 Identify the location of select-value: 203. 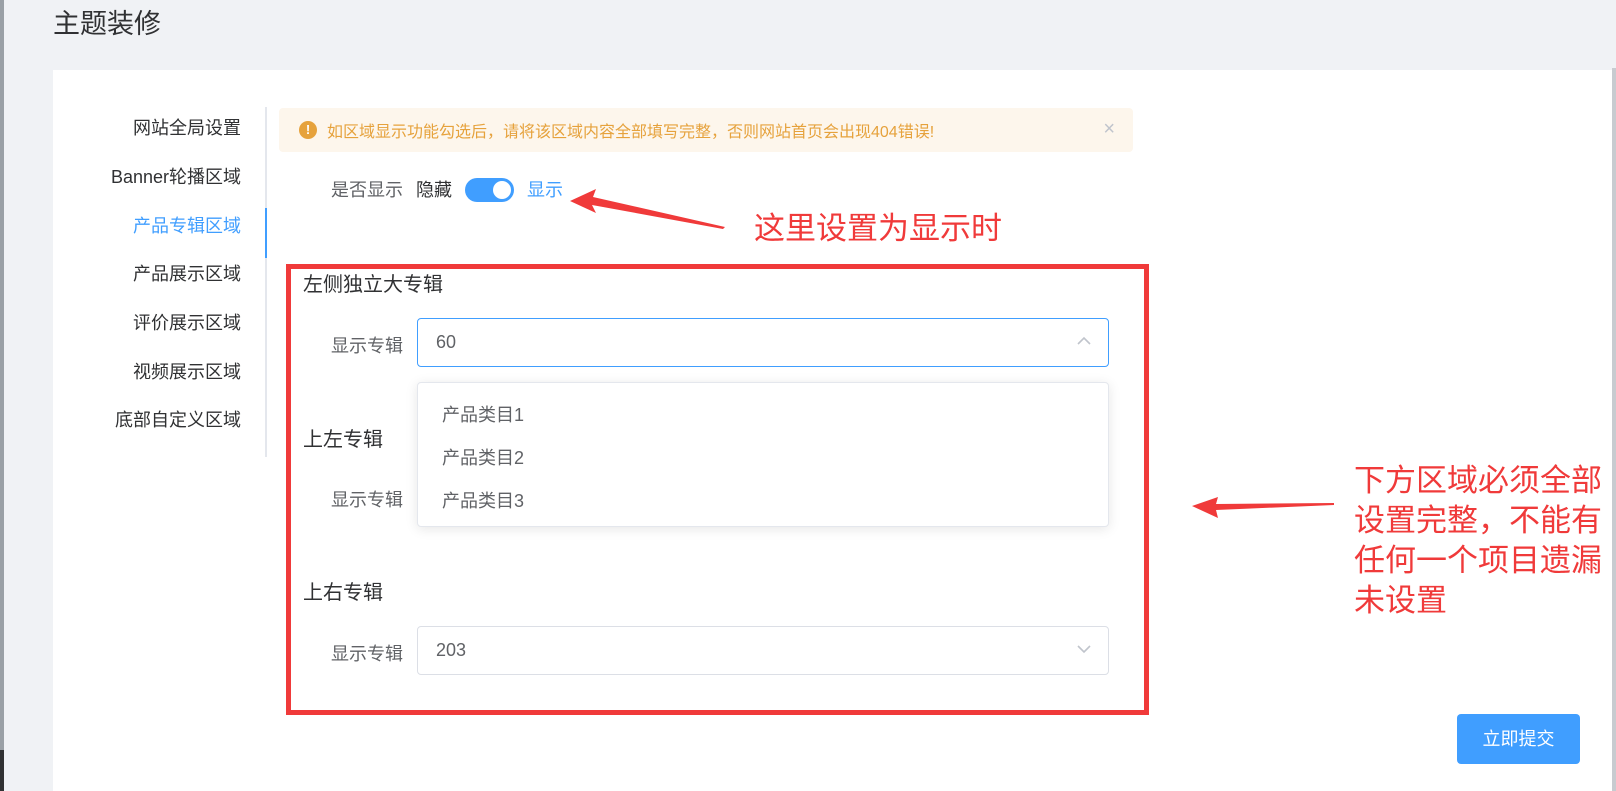
(451, 650).